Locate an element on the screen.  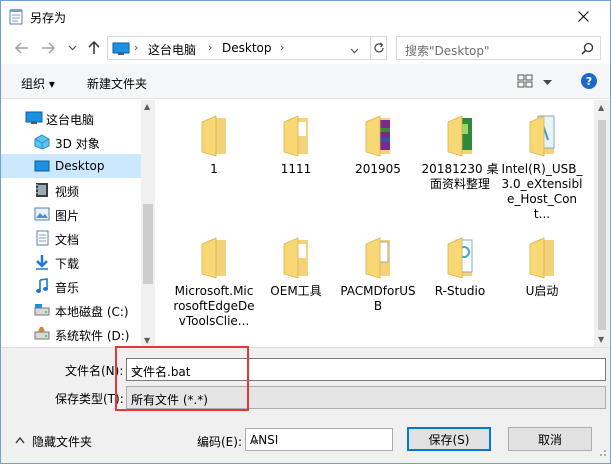
search-placeholder: 搜索"Desktop" is located at coordinates (447, 51).